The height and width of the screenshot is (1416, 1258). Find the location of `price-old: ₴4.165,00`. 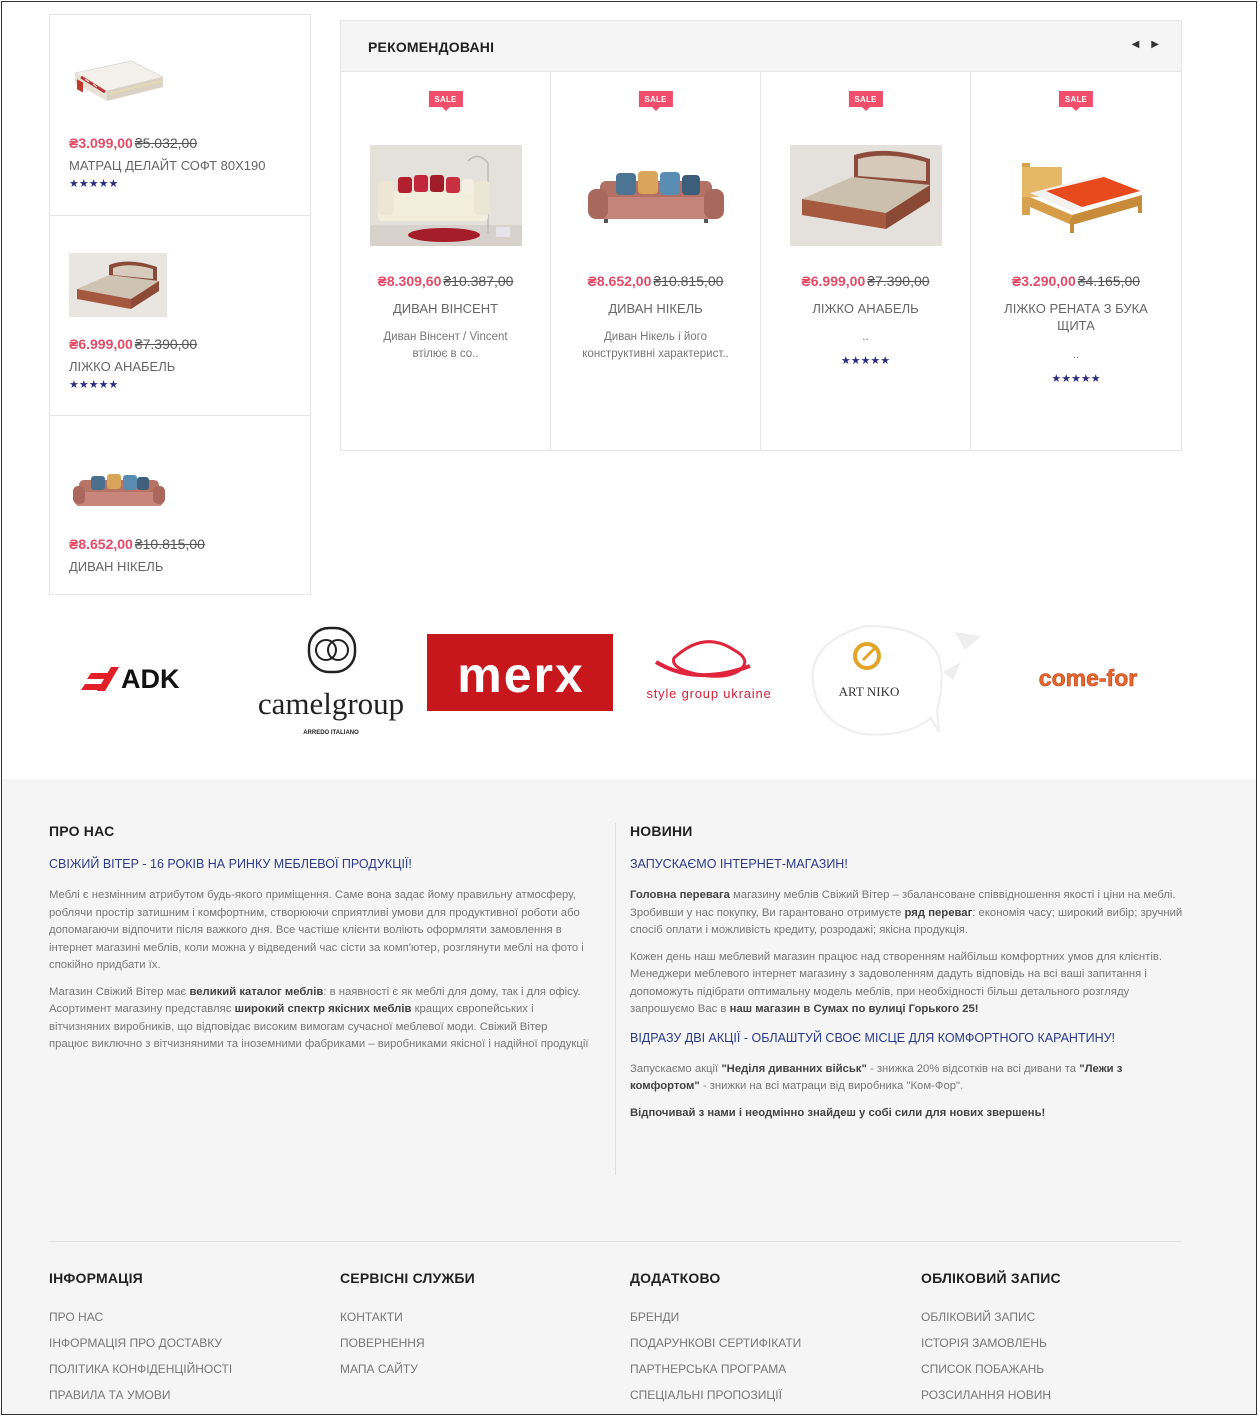

price-old: ₴4.165,00 is located at coordinates (1109, 281).